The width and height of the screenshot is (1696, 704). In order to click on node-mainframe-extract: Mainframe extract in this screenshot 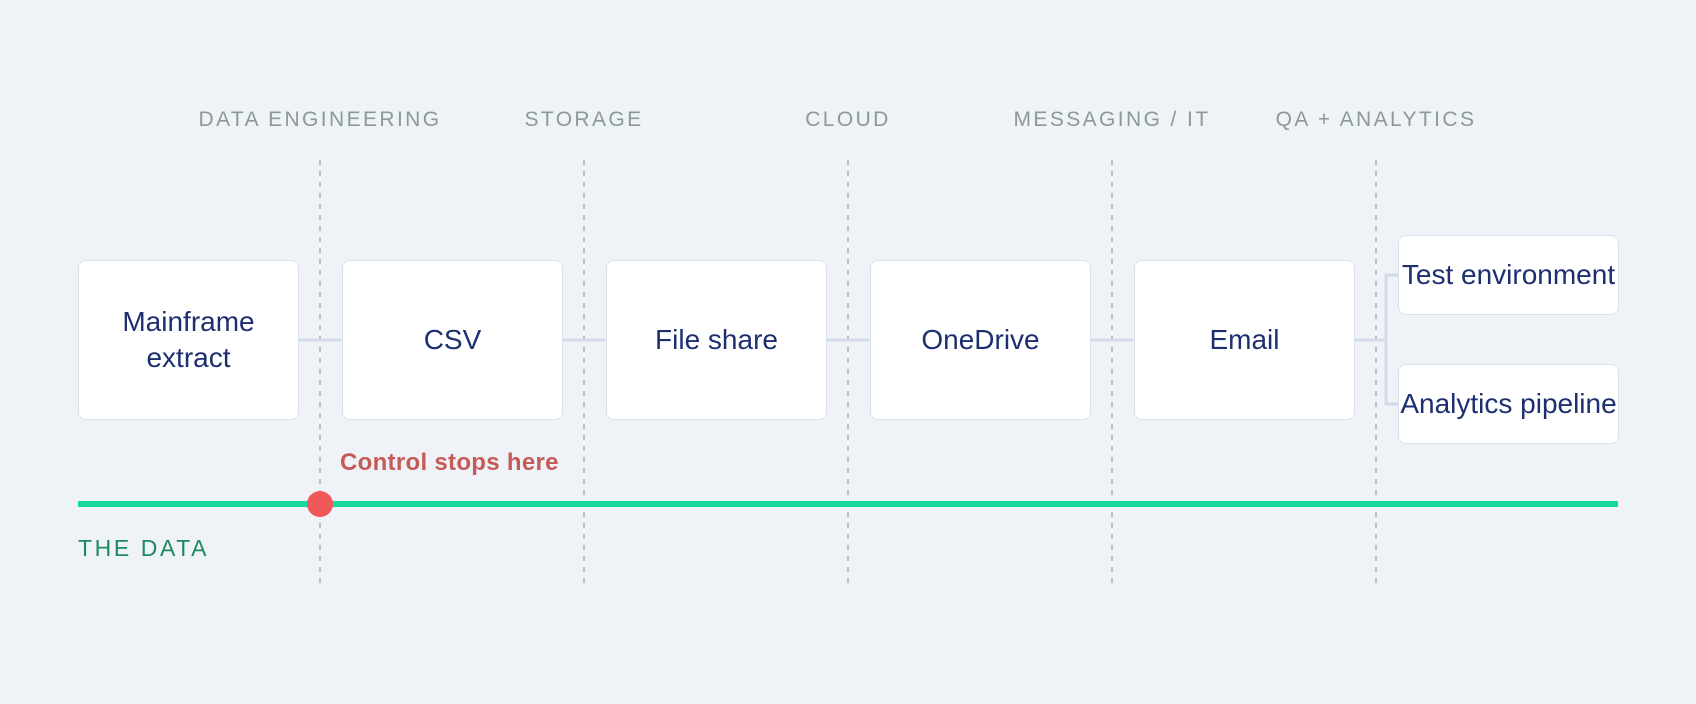, I will do `click(188, 340)`.